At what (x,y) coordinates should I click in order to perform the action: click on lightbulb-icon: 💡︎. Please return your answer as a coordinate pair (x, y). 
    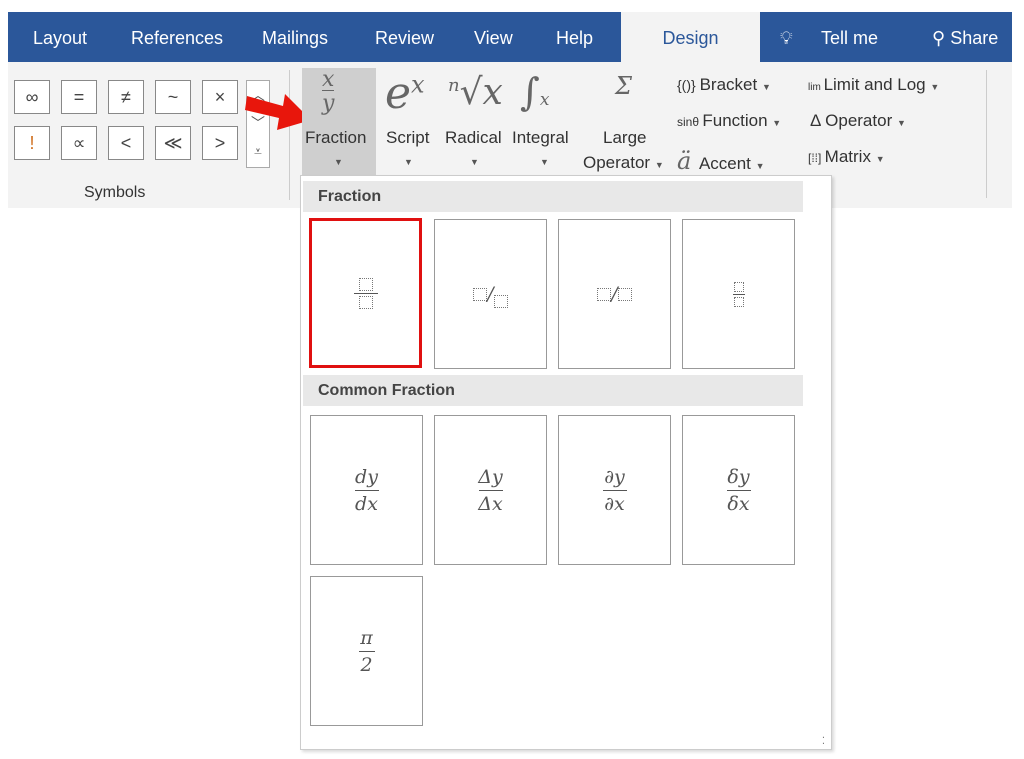
    Looking at the image, I should click on (786, 38).